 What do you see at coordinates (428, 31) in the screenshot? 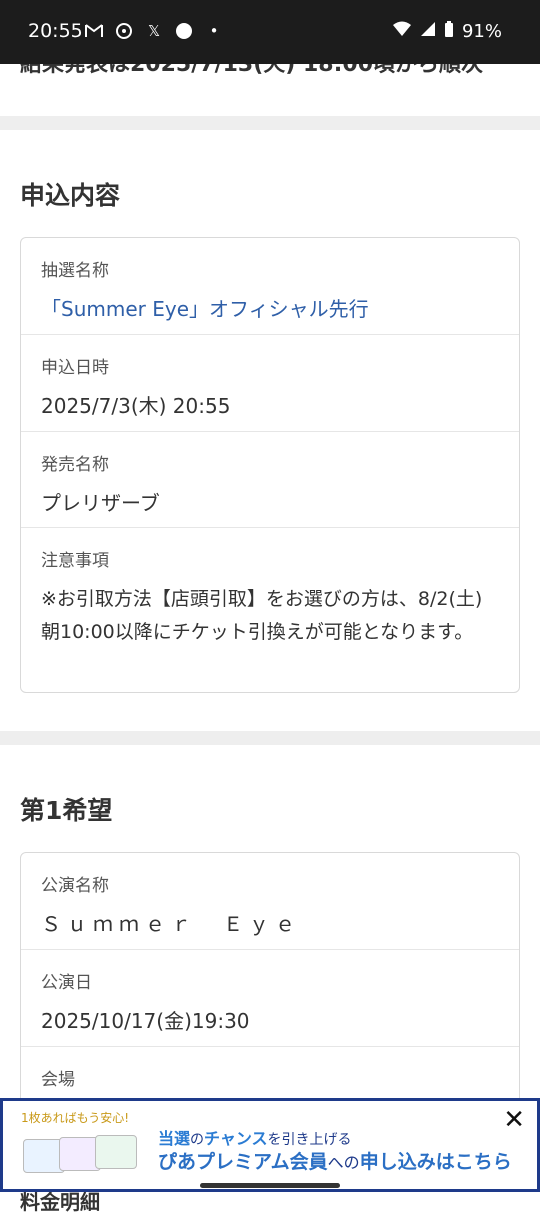
I see `signal-icon` at bounding box center [428, 31].